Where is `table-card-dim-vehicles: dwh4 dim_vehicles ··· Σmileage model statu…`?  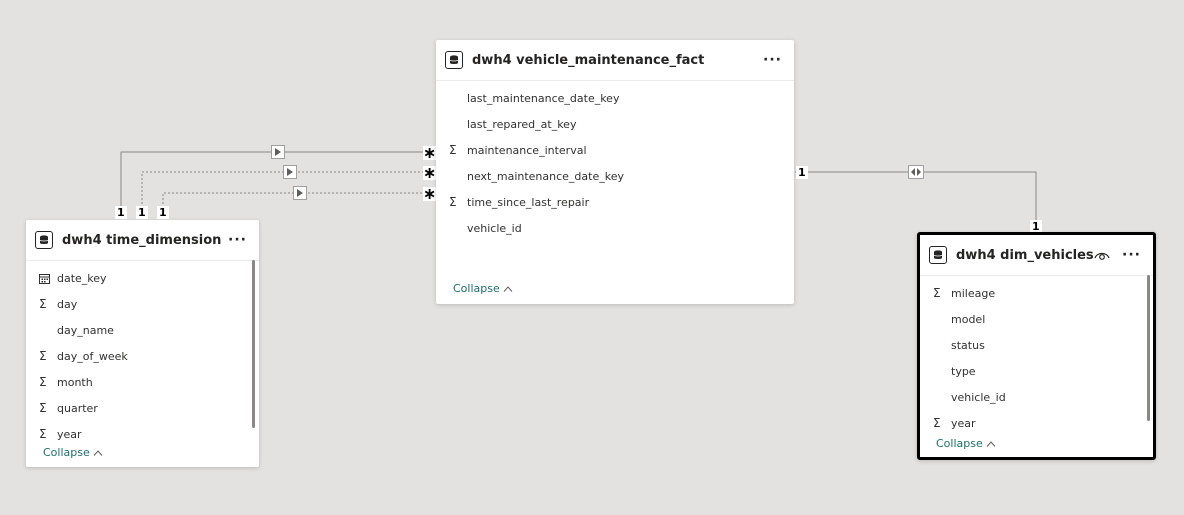
table-card-dim-vehicles: dwh4 dim_vehicles ··· Σmileage model statu… is located at coordinates (1036, 346).